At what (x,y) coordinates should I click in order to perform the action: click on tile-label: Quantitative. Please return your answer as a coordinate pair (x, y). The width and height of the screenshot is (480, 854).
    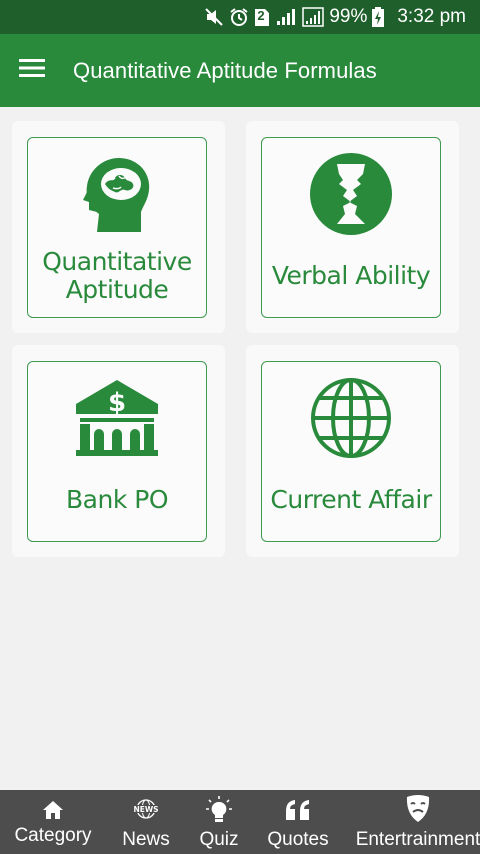
    Looking at the image, I should click on (117, 261).